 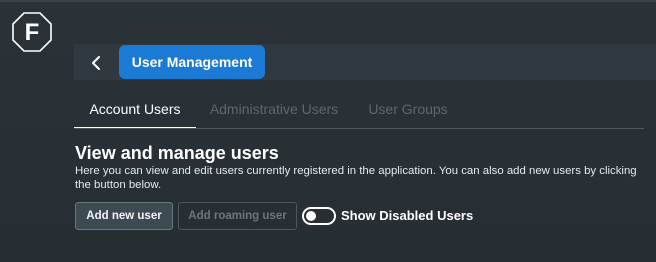 What do you see at coordinates (237, 216) in the screenshot?
I see `add-roaming-user-button: Add roaming user` at bounding box center [237, 216].